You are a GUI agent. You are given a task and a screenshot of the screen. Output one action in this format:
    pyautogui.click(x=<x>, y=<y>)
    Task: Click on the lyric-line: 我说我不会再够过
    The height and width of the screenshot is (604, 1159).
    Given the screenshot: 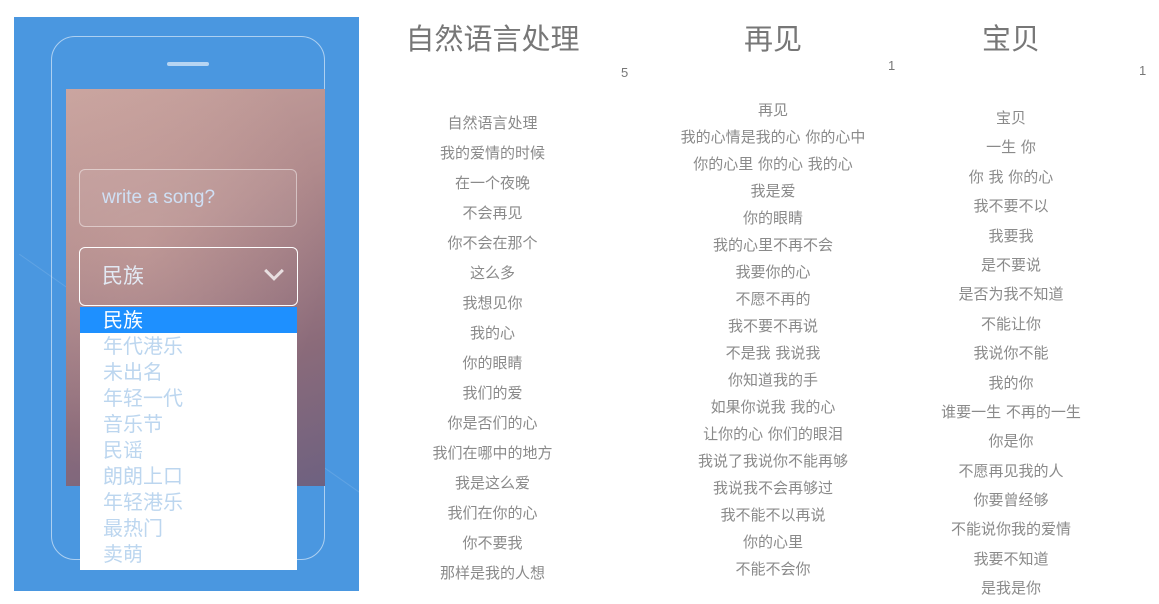 What is the action you would take?
    pyautogui.click(x=772, y=488)
    